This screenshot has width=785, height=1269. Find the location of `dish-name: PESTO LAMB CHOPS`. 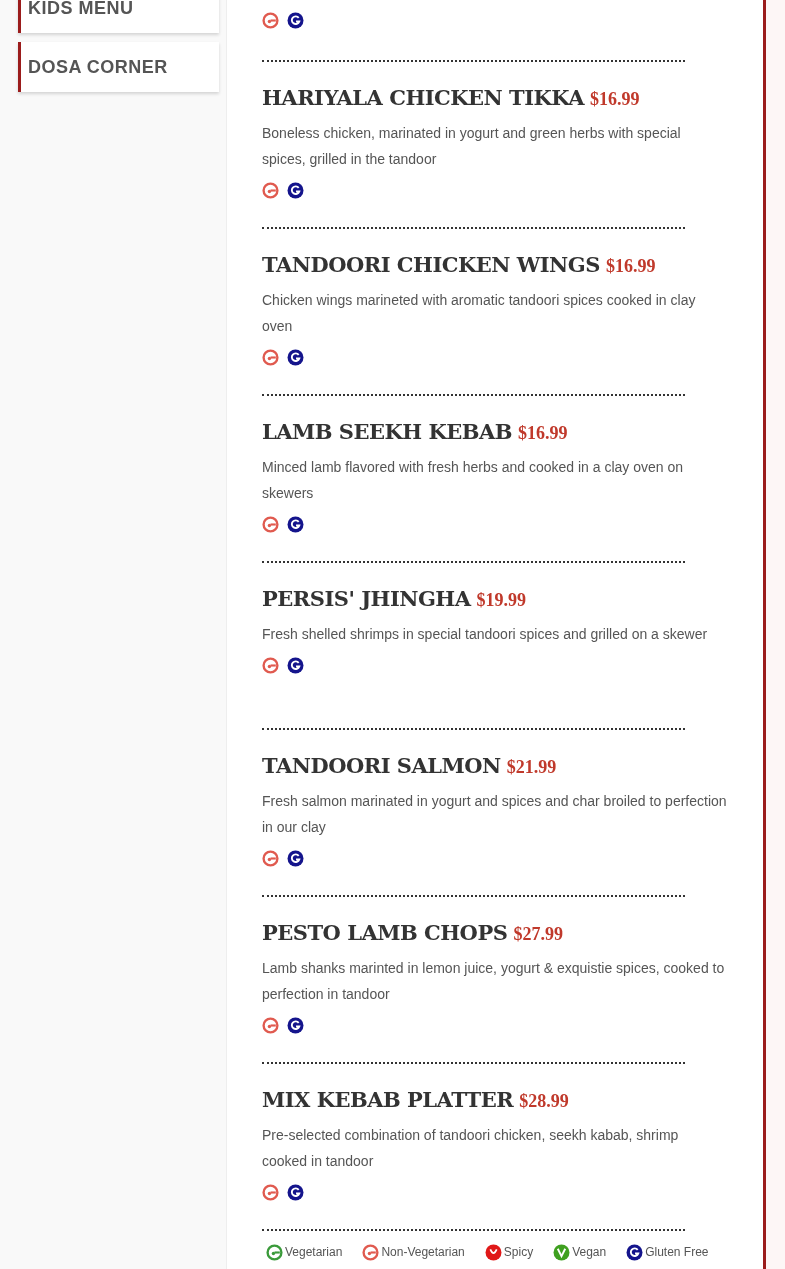

dish-name: PESTO LAMB CHOPS is located at coordinates (385, 933).